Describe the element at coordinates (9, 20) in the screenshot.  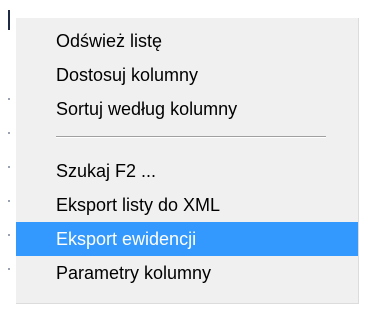
I see `window-edge` at that location.